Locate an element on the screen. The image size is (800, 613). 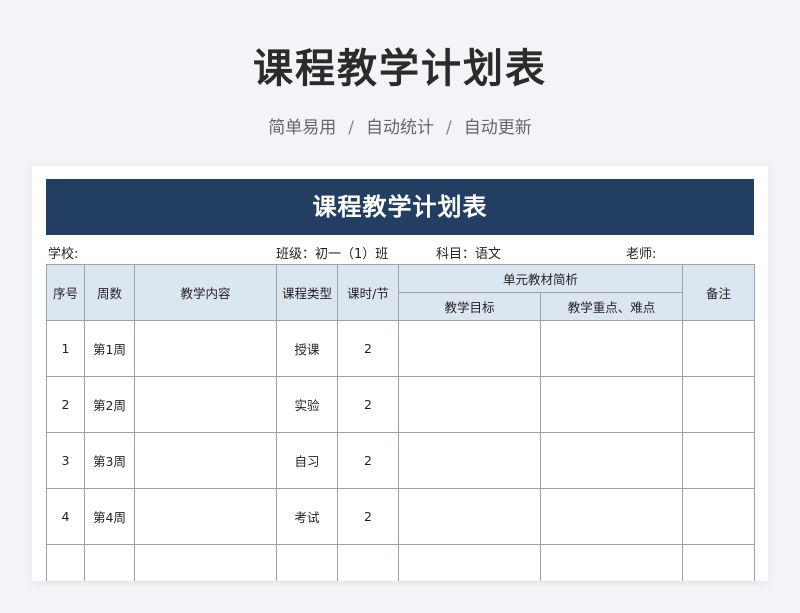
cell-type is located at coordinates (307, 563).